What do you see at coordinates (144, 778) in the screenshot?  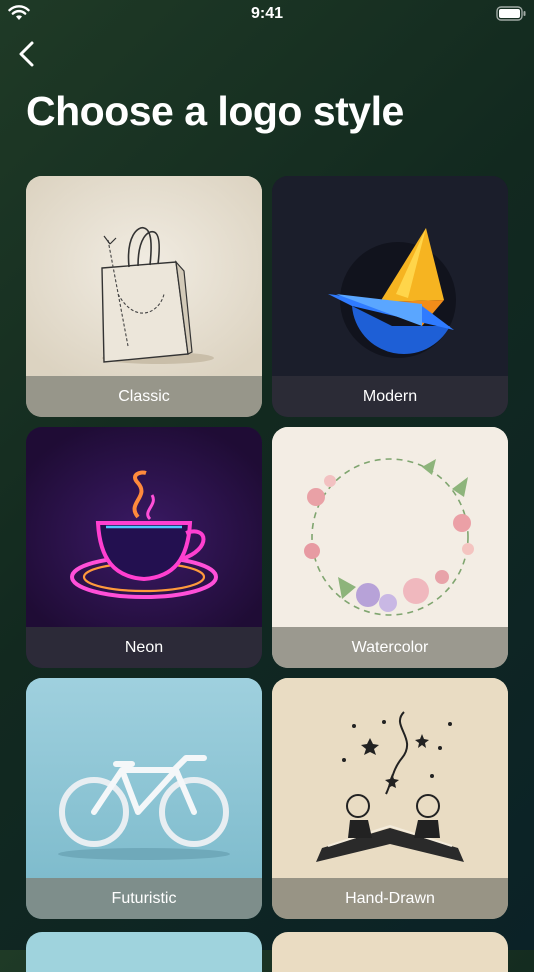 I see `futuristic-thumbnail` at bounding box center [144, 778].